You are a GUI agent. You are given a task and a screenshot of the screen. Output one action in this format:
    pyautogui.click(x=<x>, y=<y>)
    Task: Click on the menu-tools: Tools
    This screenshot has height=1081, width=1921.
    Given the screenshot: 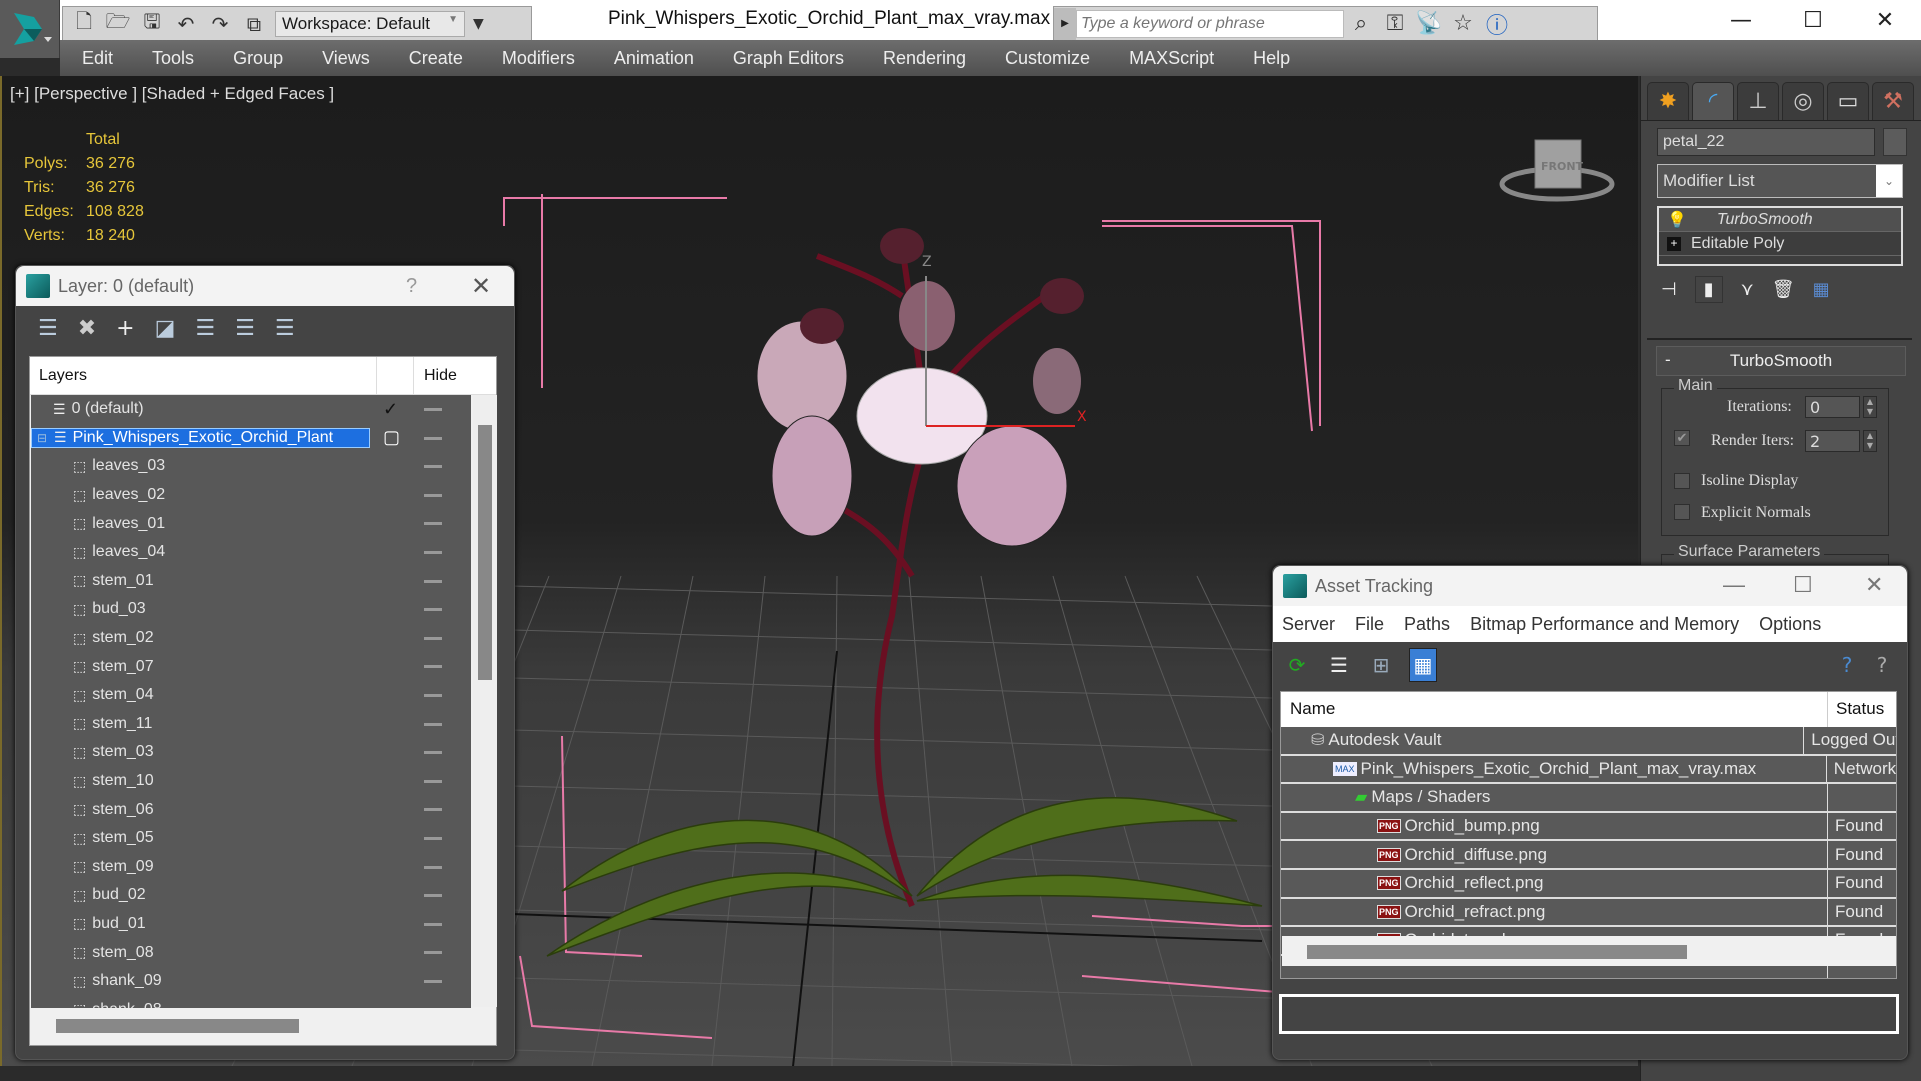 What is the action you would take?
    pyautogui.click(x=173, y=58)
    